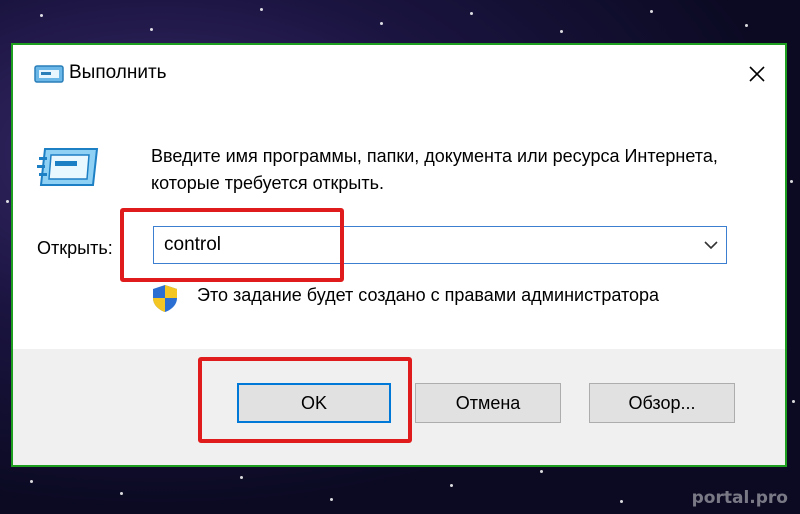 This screenshot has width=800, height=514. What do you see at coordinates (165, 298) in the screenshot?
I see `uac-shield-icon` at bounding box center [165, 298].